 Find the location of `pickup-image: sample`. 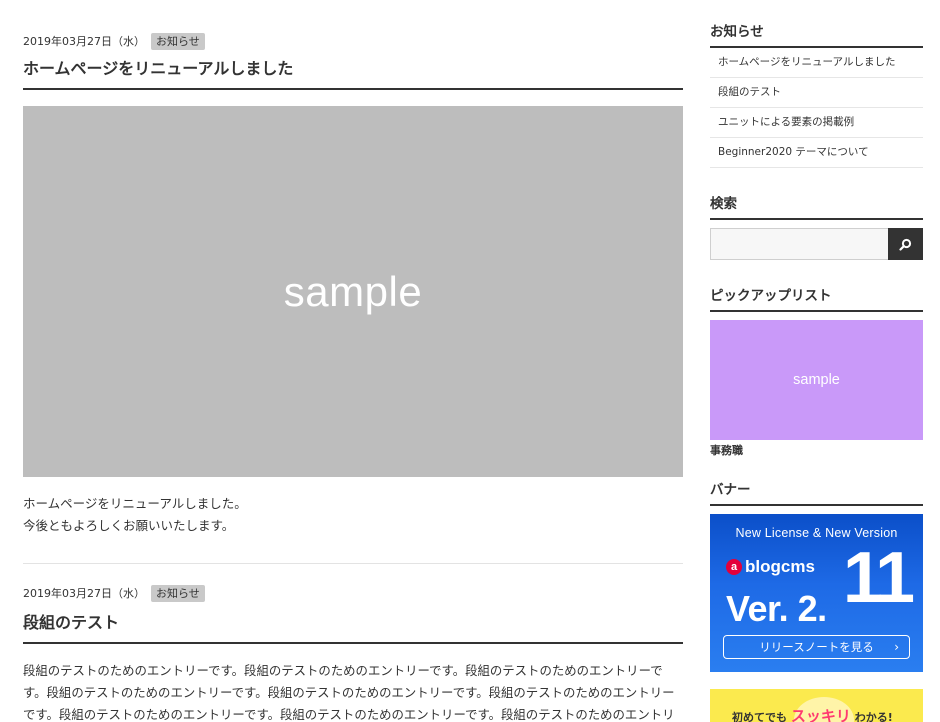

pickup-image: sample is located at coordinates (816, 380).